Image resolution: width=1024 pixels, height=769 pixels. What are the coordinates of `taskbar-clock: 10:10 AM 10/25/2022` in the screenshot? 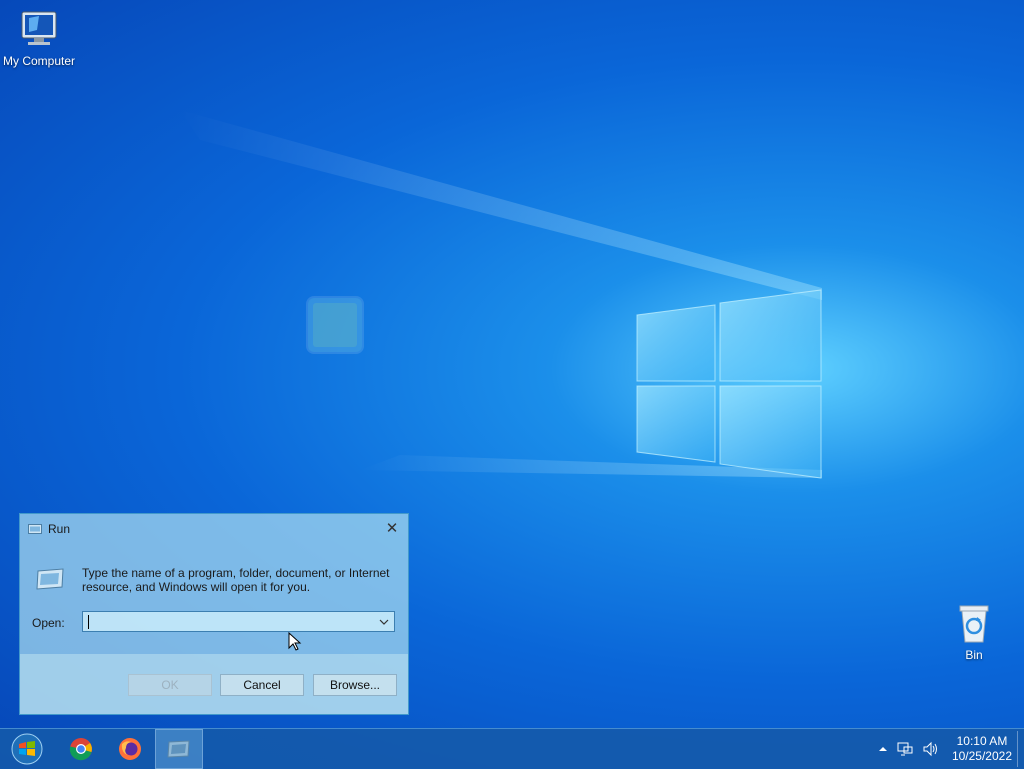 It's located at (982, 749).